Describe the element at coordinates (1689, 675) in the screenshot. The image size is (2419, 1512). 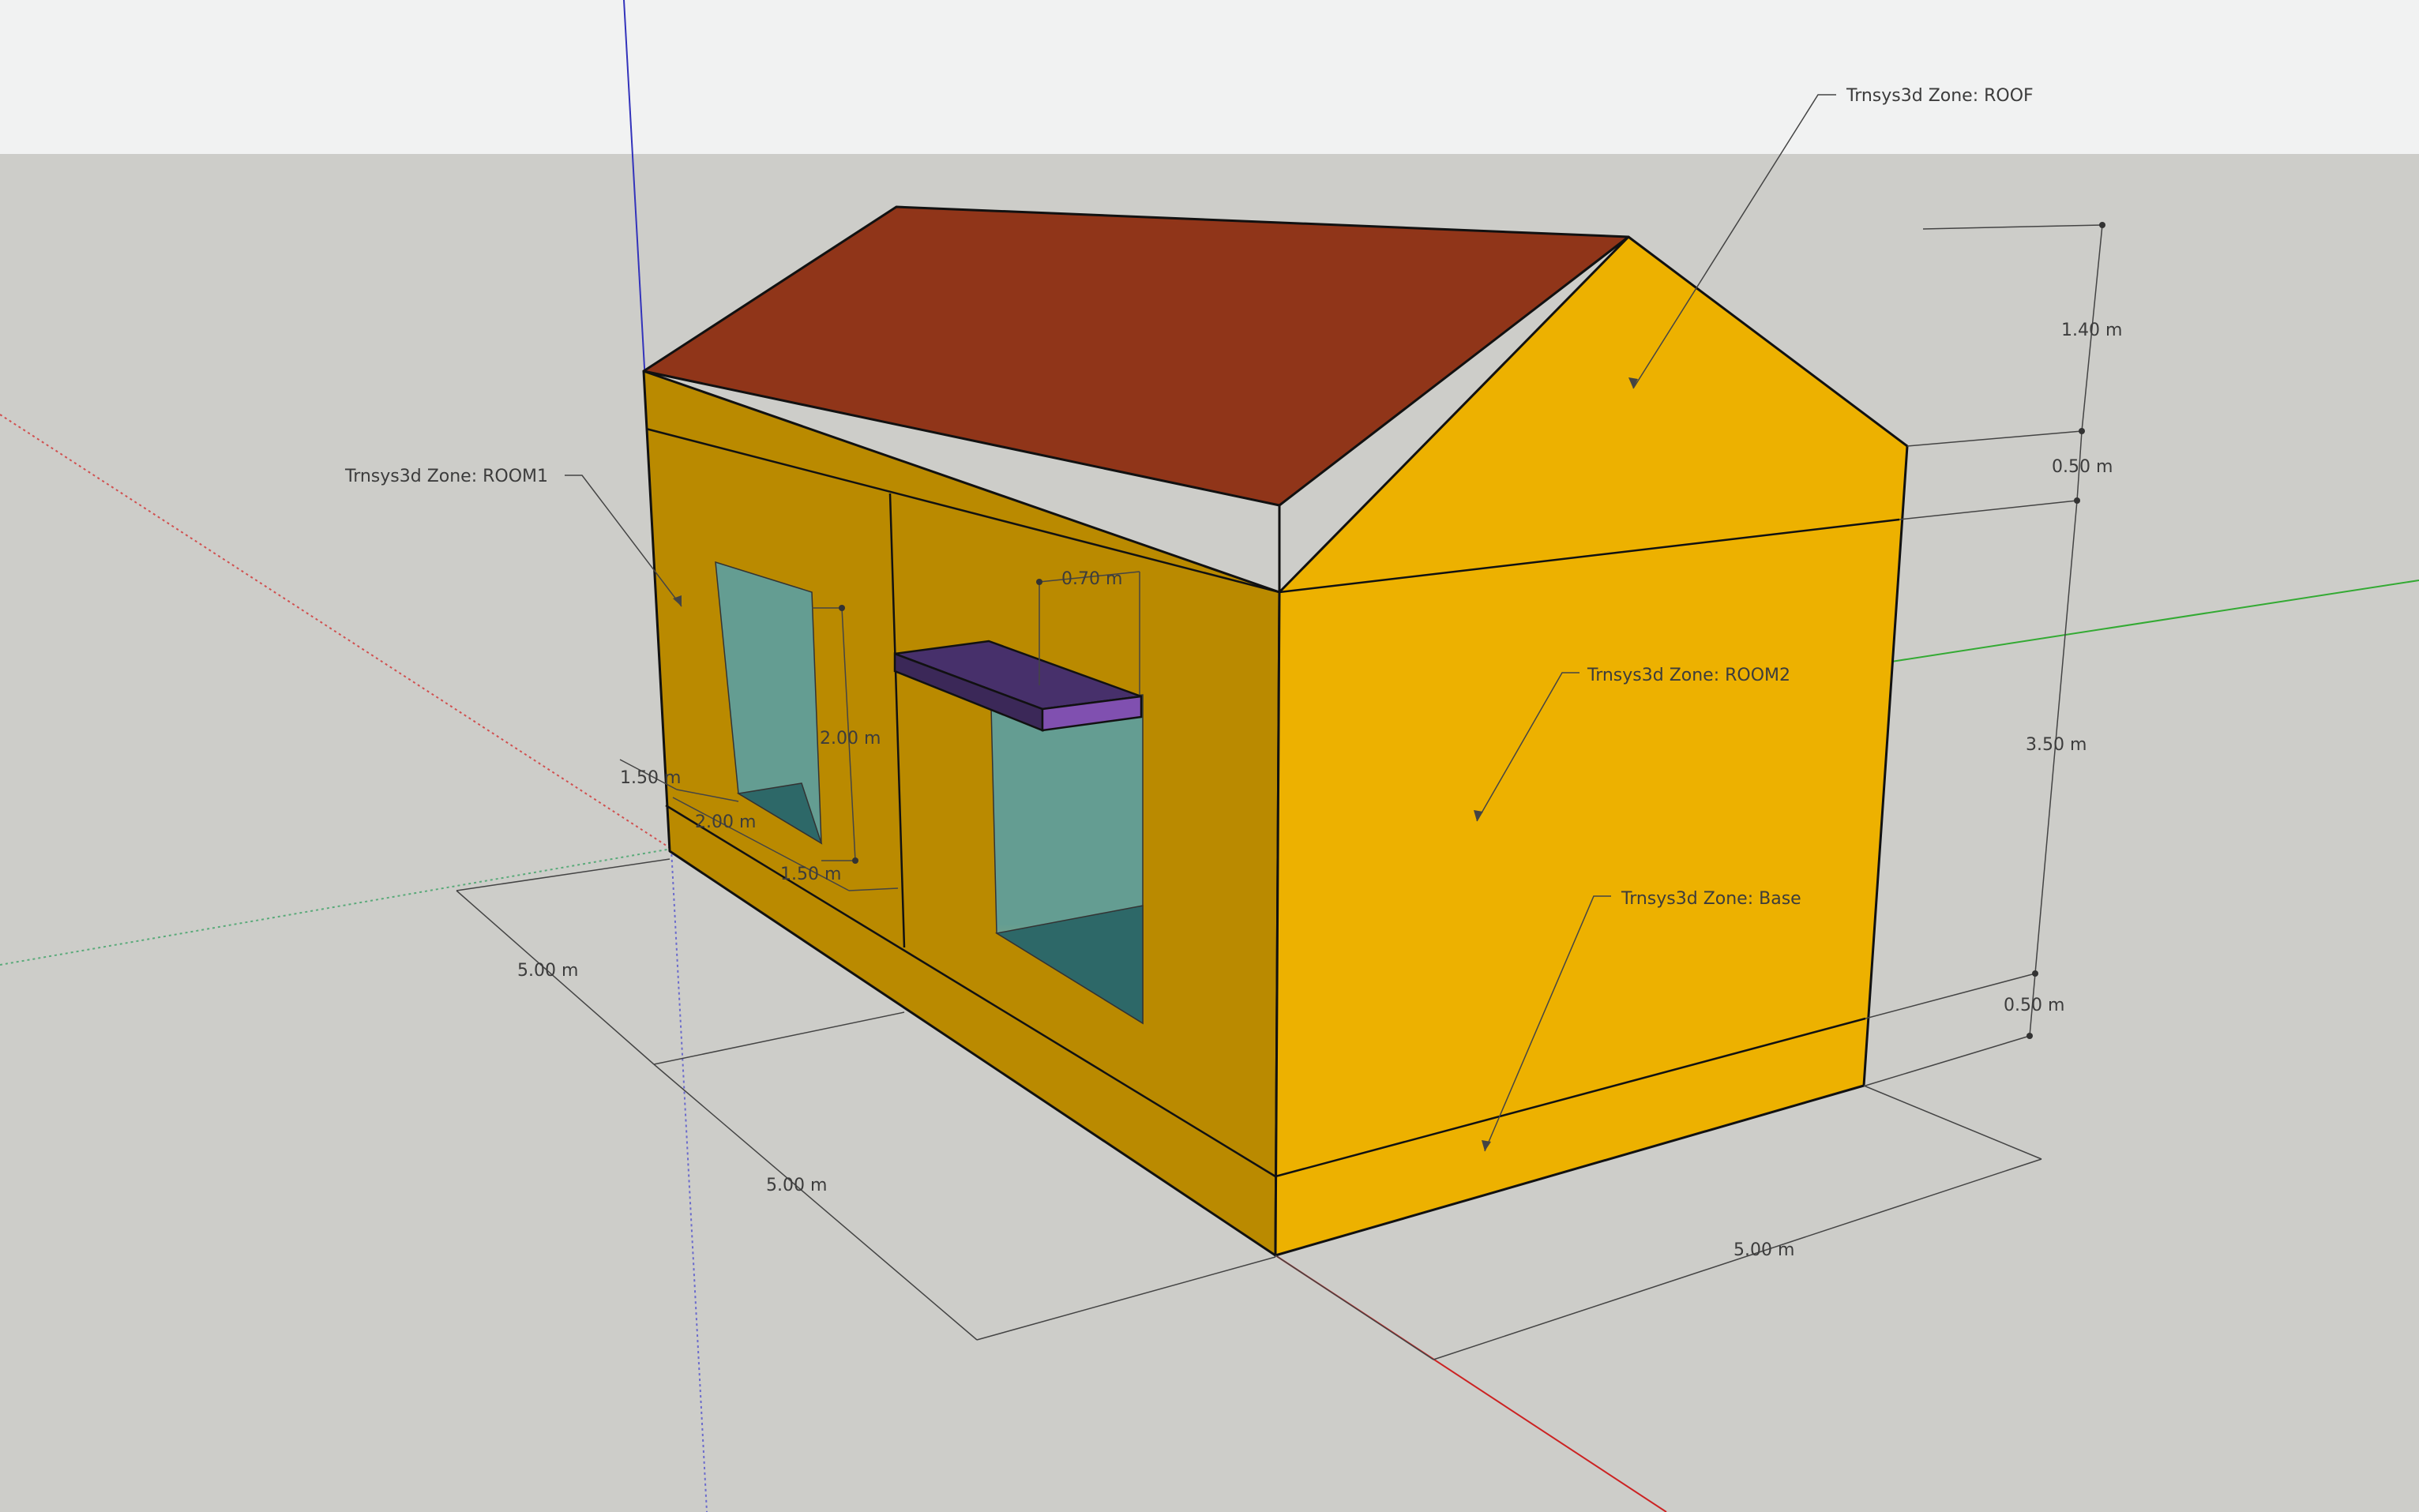
I see `zone-label-room2: Trnsys3d Zone: ROOM2` at that location.